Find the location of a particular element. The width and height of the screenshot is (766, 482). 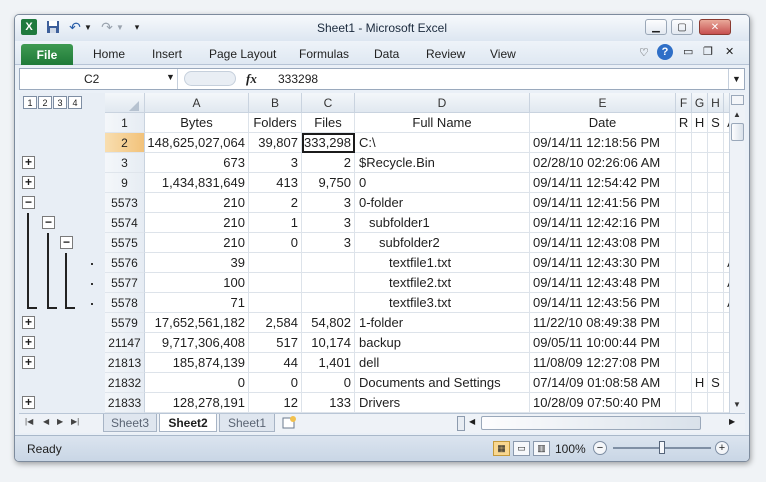

table-cell: 09/14/11 12:42:16 PM is located at coordinates (603, 223).